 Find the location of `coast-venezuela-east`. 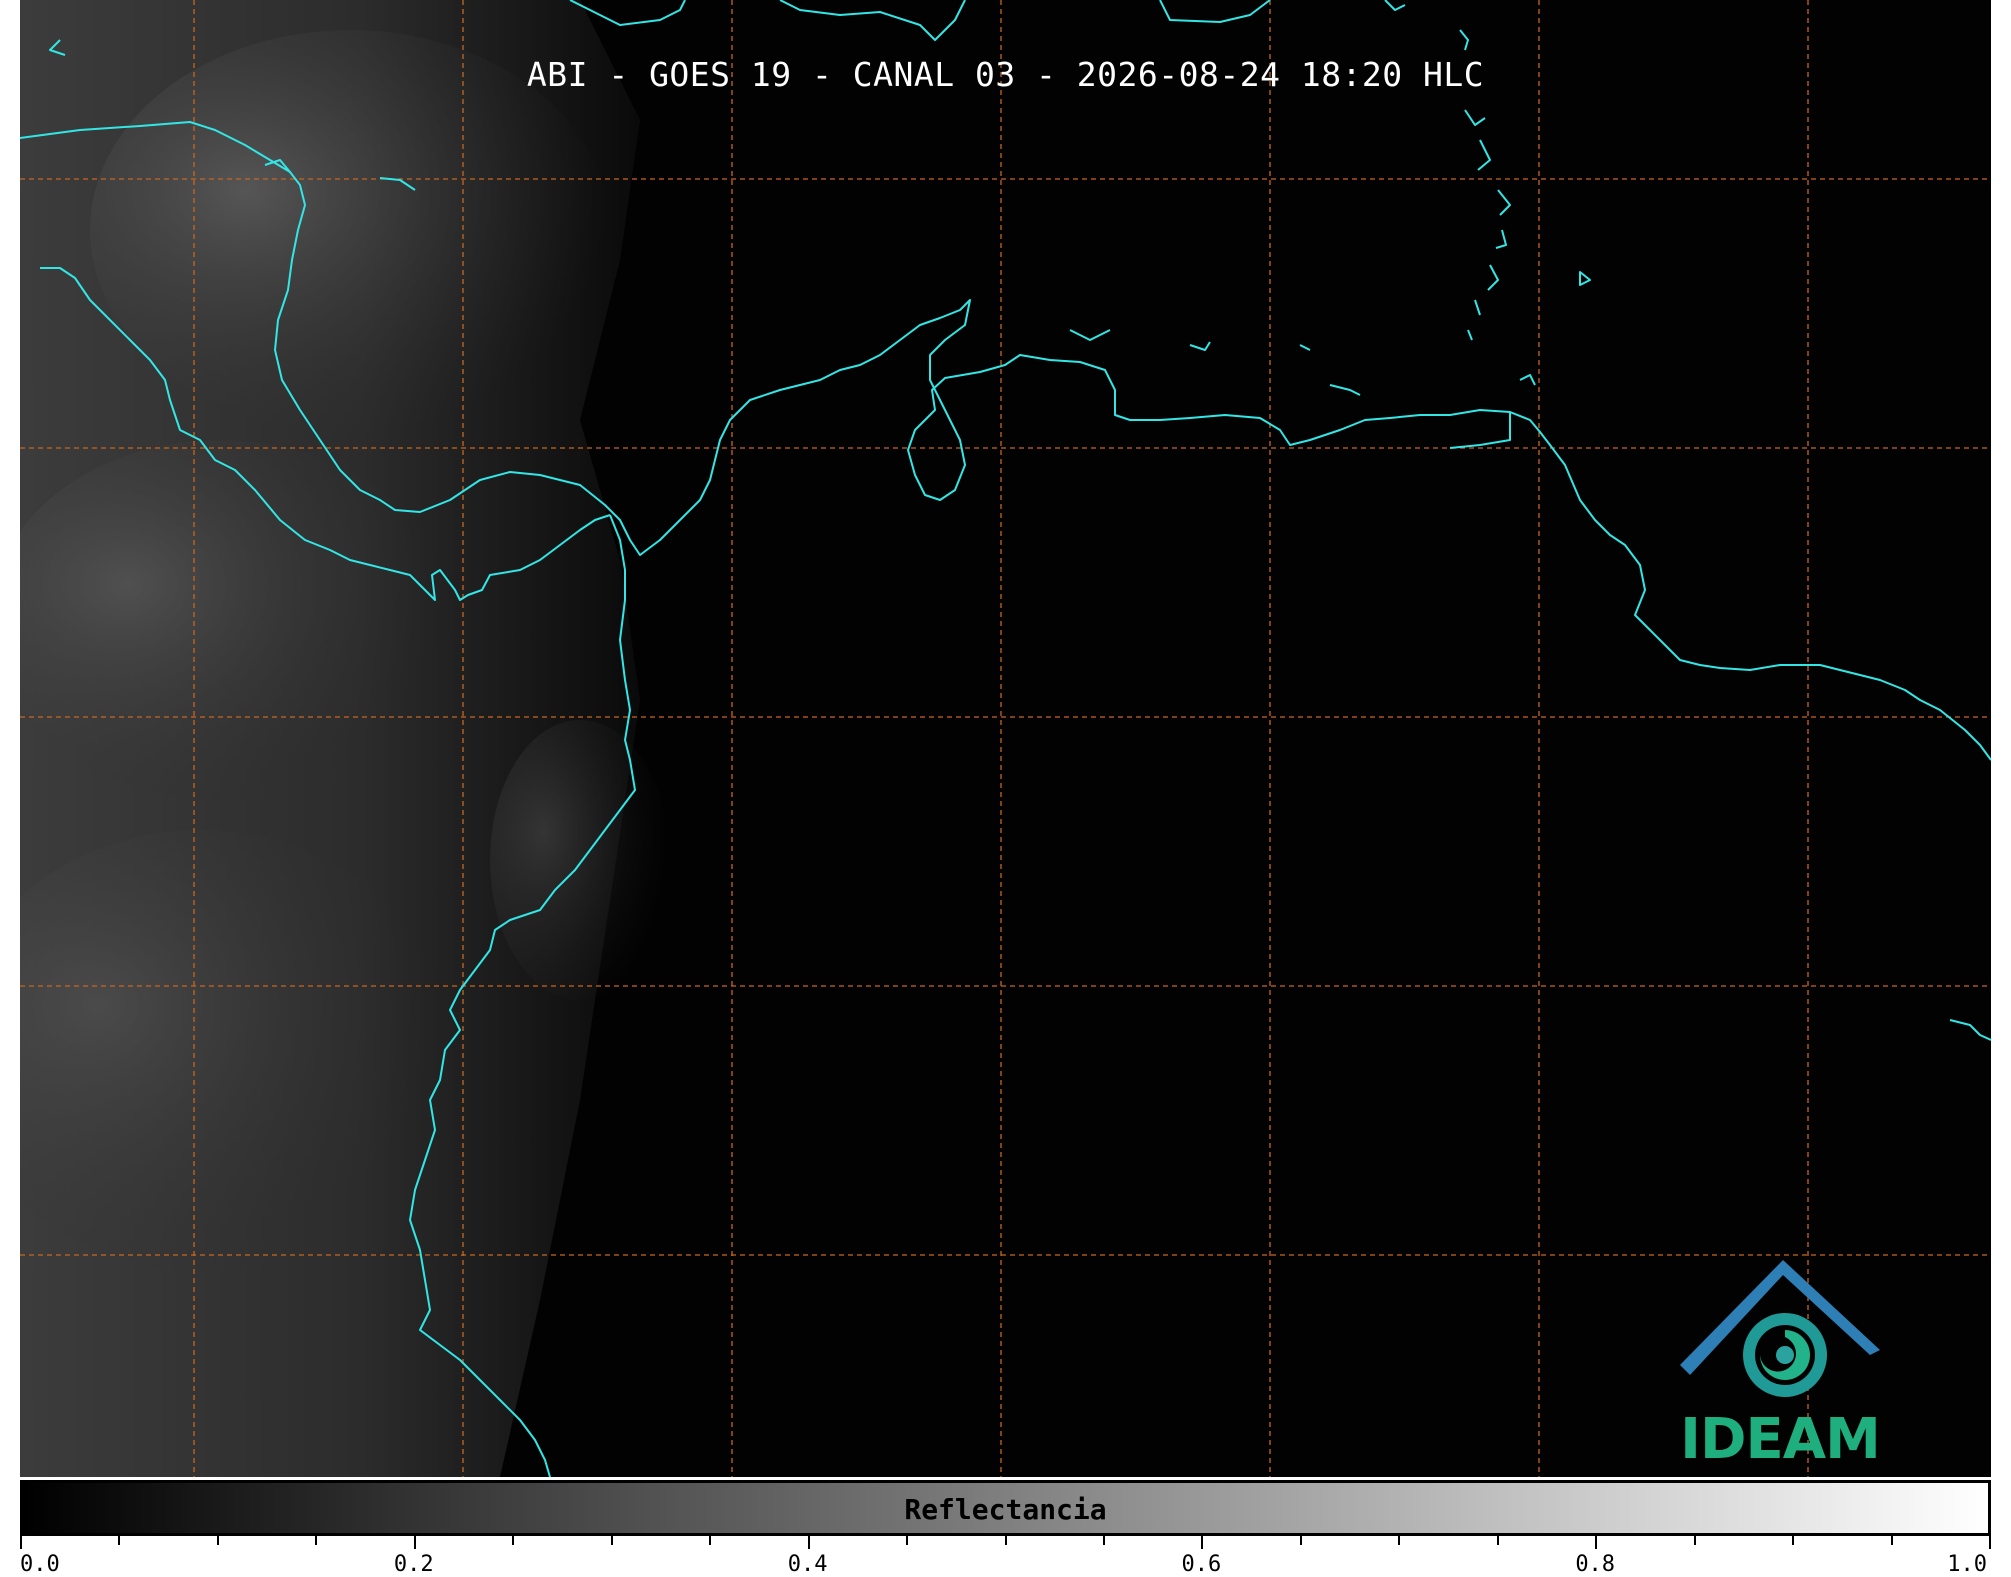

coast-venezuela-east is located at coordinates (1750, 586).